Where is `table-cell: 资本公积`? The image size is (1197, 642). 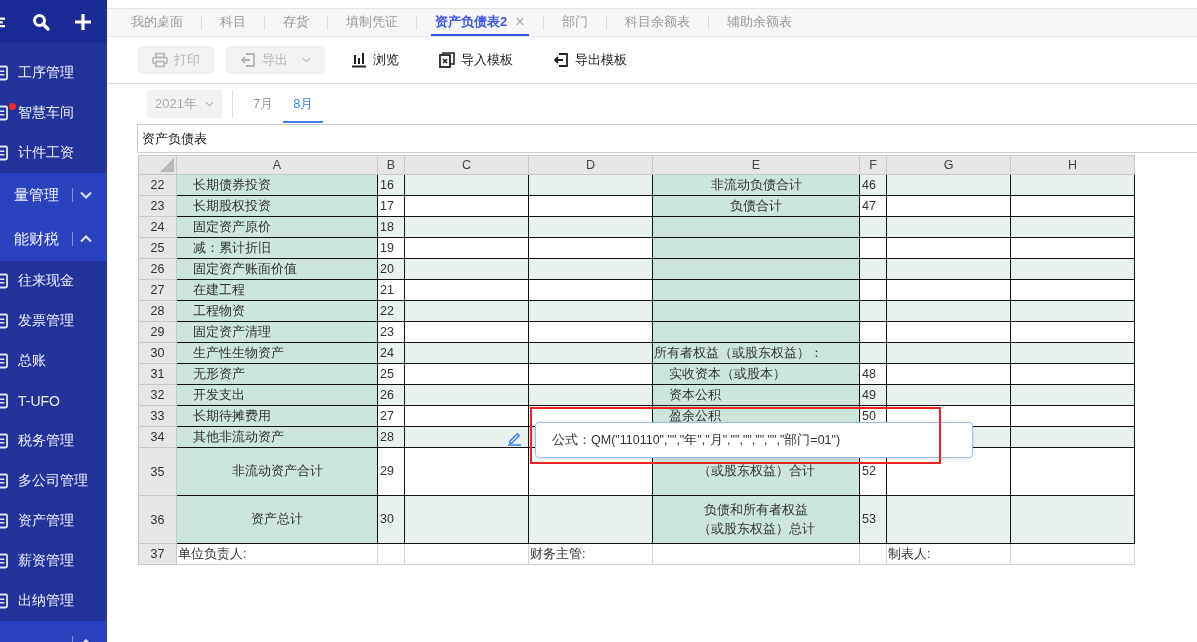 table-cell: 资本公积 is located at coordinates (756, 395).